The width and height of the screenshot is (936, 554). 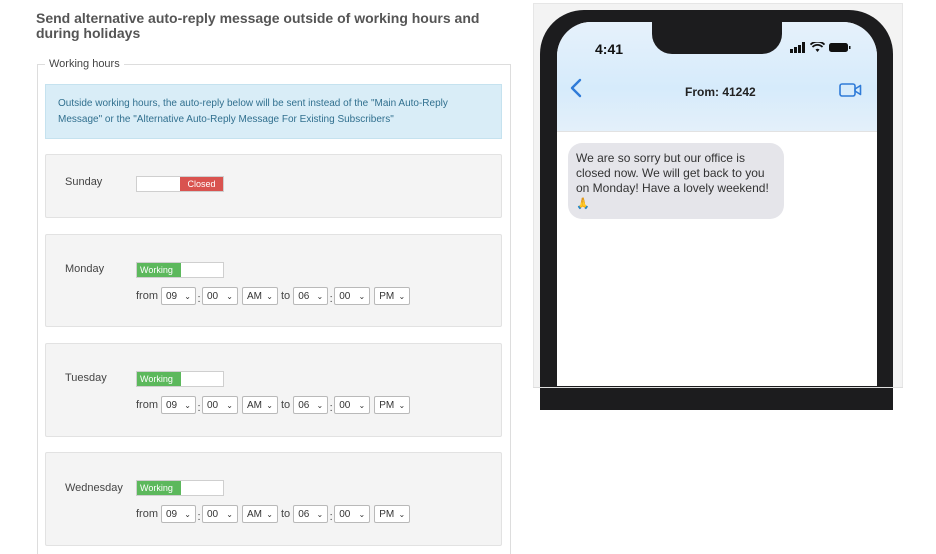 I want to click on closed-badge: Closed, so click(x=201, y=184).